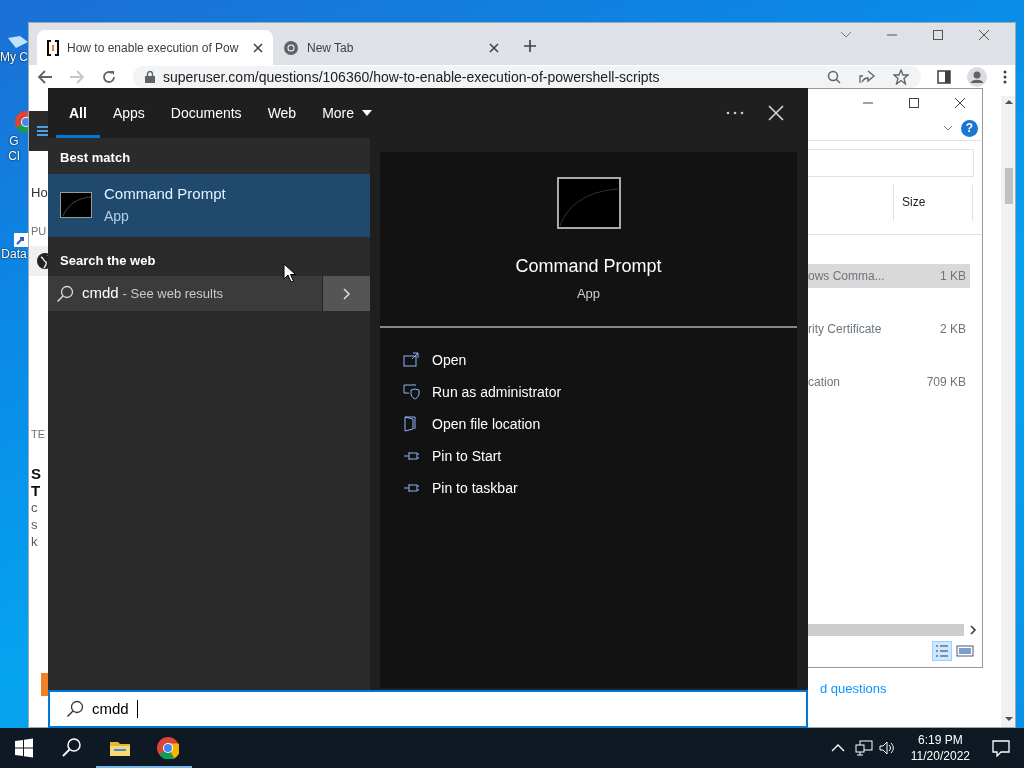 This screenshot has height=768, width=1024. What do you see at coordinates (36, 491) in the screenshot?
I see `page-text: T` at bounding box center [36, 491].